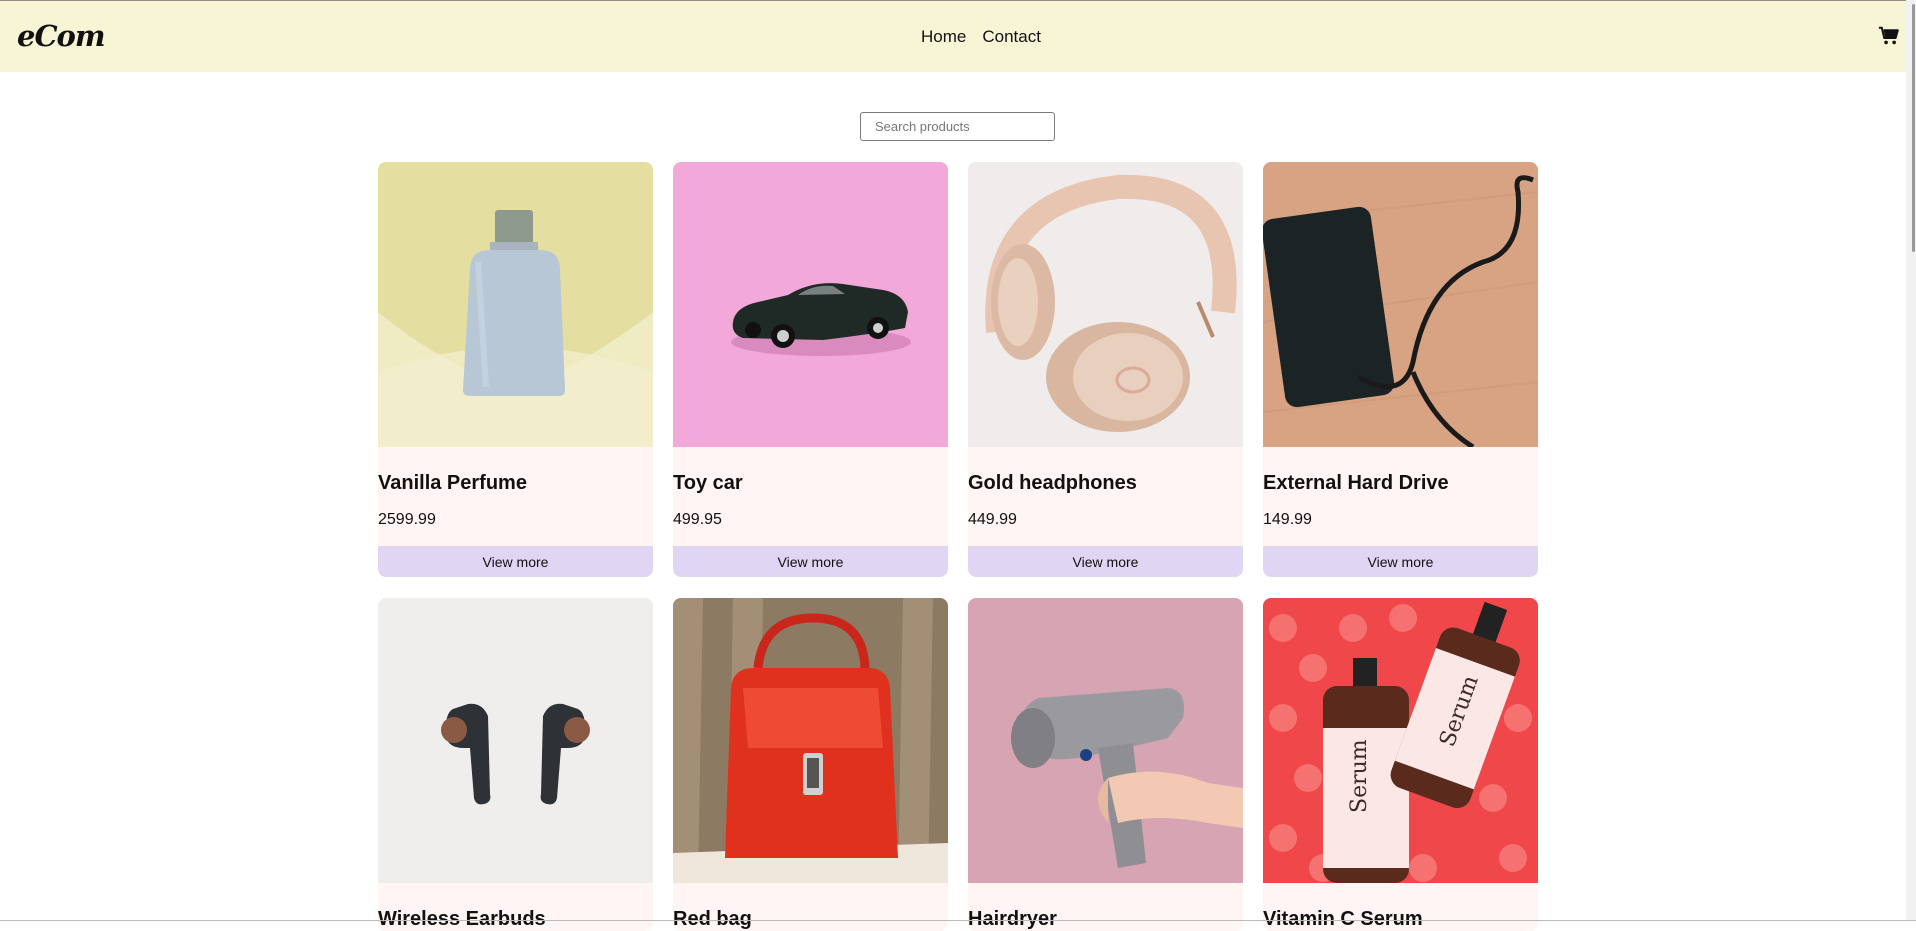 This screenshot has width=1916, height=931. Describe the element at coordinates (957, 126) in the screenshot. I see `search-input` at that location.